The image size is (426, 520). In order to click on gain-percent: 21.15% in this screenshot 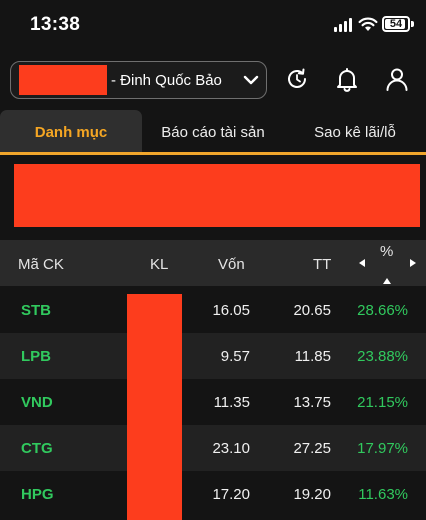, I will do `click(382, 402)`.